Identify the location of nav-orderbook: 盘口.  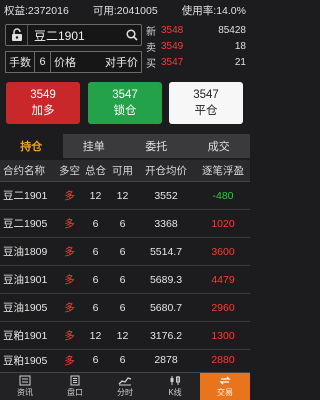
(75, 386).